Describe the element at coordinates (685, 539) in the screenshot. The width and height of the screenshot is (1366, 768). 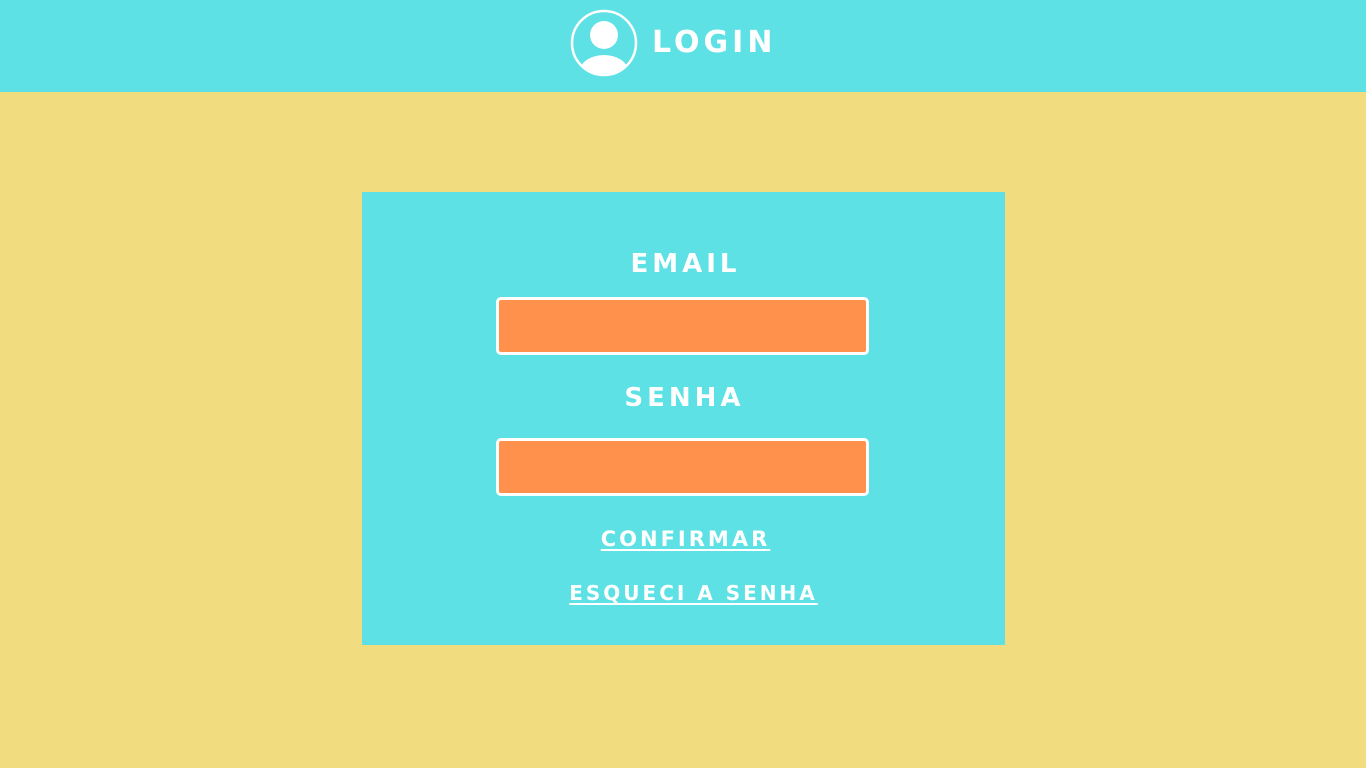
I see `confirm-button: CONFIRMAR` at that location.